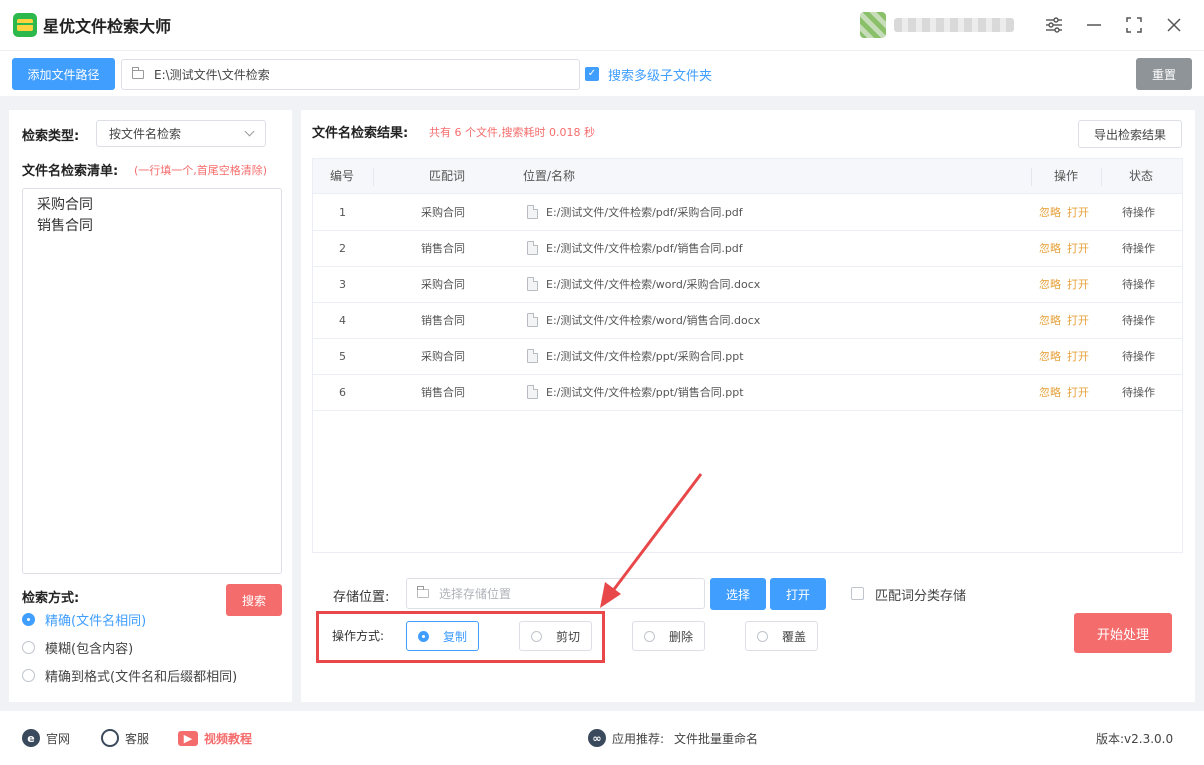 This screenshot has width=1204, height=765. I want to click on export-results-button: 导出检索结果, so click(1130, 134).